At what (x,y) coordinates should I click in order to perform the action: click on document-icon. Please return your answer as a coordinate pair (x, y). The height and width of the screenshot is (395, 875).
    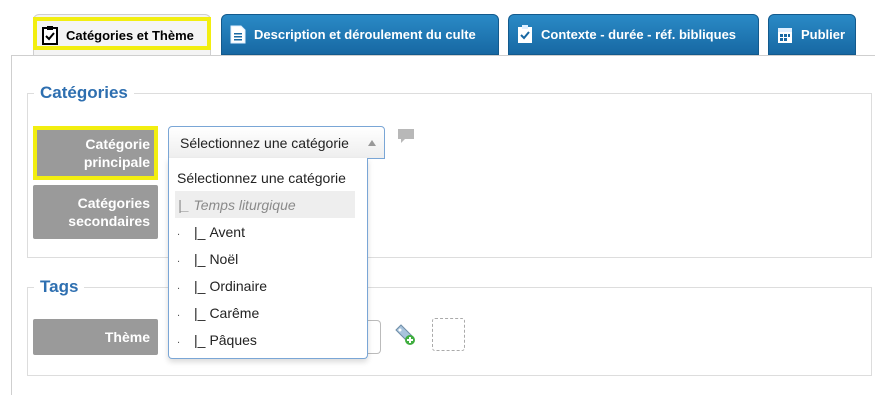
    Looking at the image, I should click on (238, 34).